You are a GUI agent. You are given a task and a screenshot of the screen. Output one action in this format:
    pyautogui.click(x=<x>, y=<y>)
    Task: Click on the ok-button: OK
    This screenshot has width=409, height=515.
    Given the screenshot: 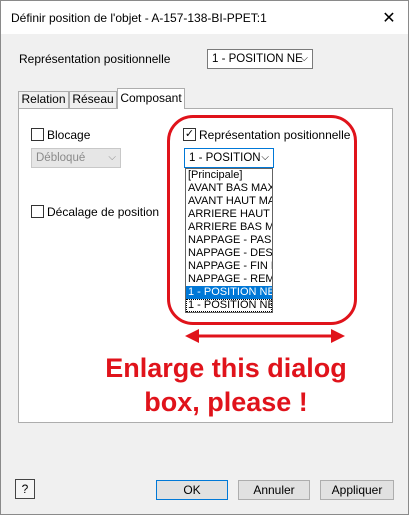 What is the action you would take?
    pyautogui.click(x=192, y=490)
    